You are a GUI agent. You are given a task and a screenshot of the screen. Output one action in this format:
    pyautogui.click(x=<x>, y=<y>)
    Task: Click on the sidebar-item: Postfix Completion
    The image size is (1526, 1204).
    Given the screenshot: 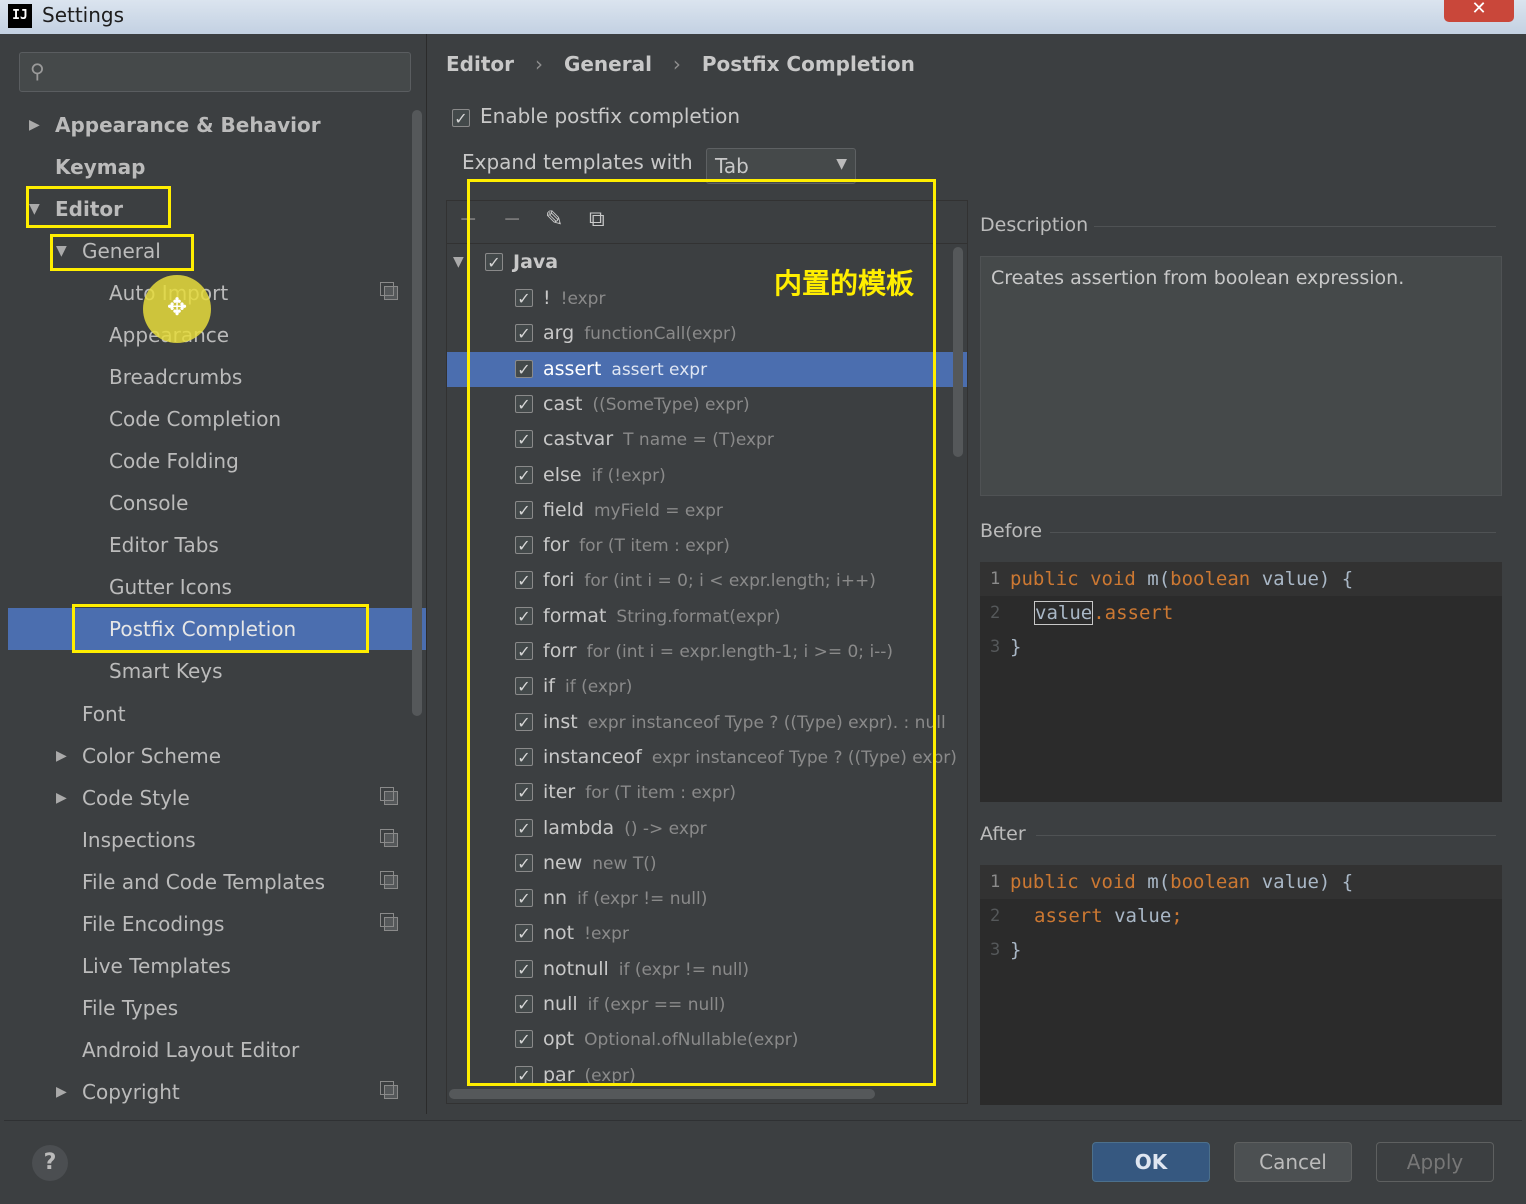 What is the action you would take?
    pyautogui.click(x=217, y=629)
    